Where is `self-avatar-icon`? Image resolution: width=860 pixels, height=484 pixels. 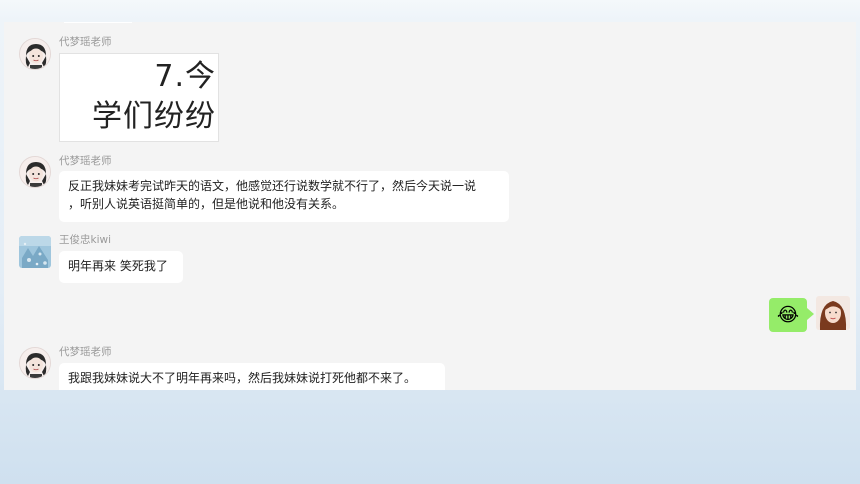 self-avatar-icon is located at coordinates (833, 313).